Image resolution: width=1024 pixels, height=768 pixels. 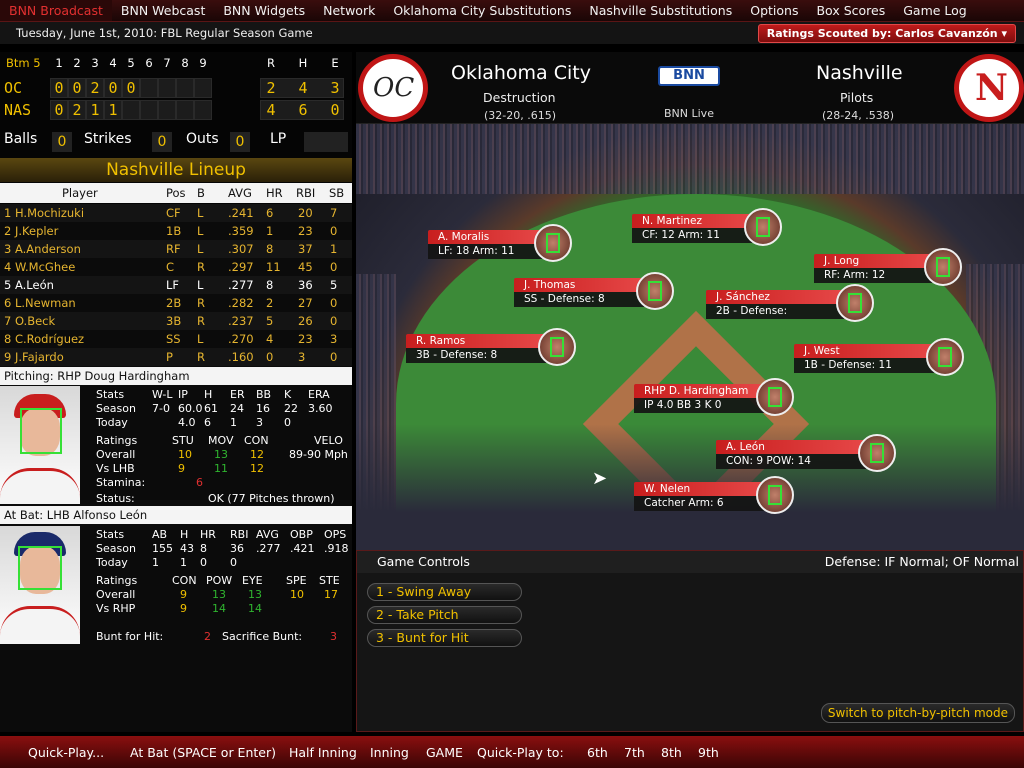 What do you see at coordinates (208, 394) in the screenshot?
I see `stat-value: H` at bounding box center [208, 394].